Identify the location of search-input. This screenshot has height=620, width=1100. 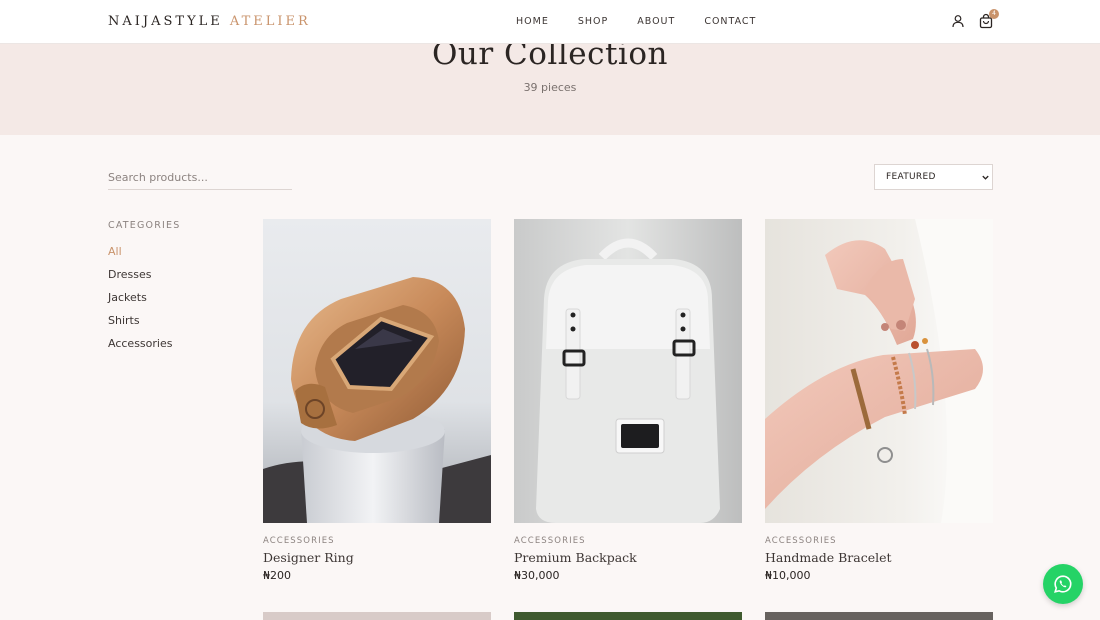
(200, 177).